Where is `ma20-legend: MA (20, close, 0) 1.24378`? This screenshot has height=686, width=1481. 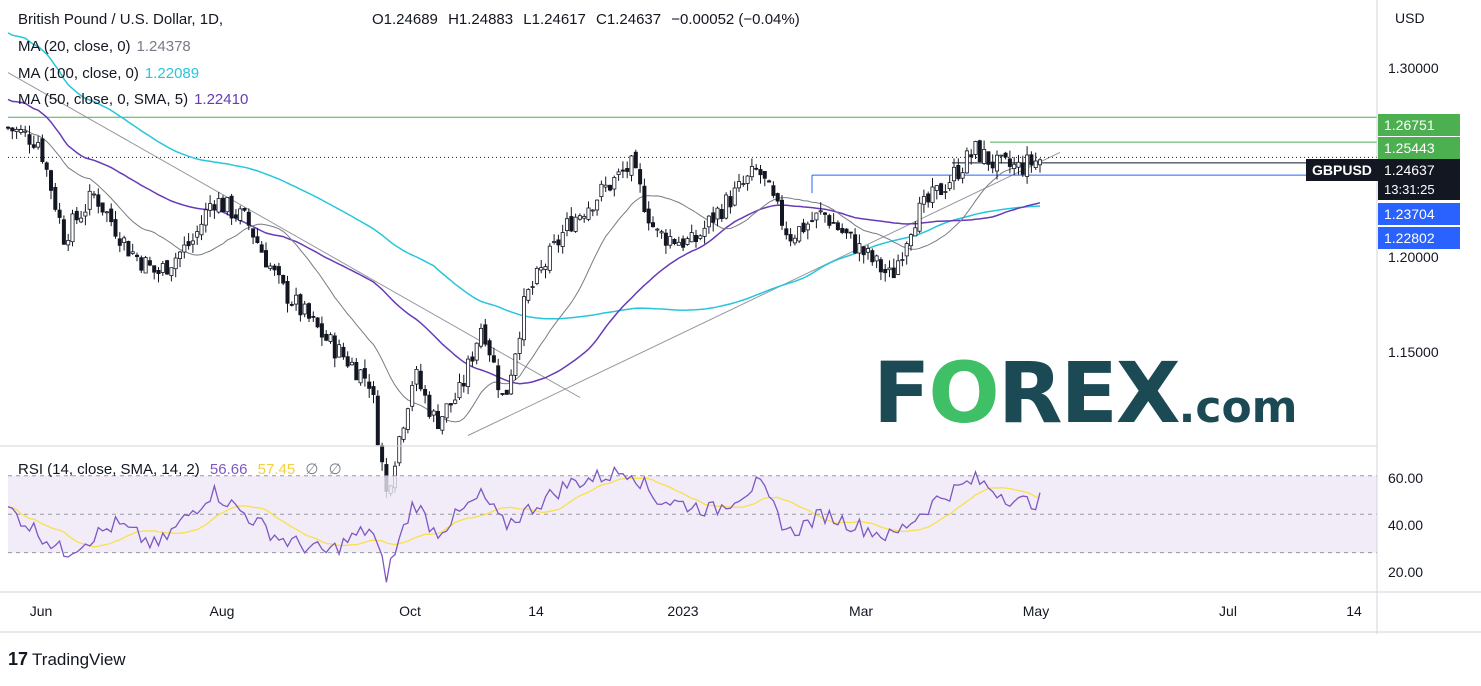 ma20-legend: MA (20, close, 0) 1.24378 is located at coordinates (104, 46).